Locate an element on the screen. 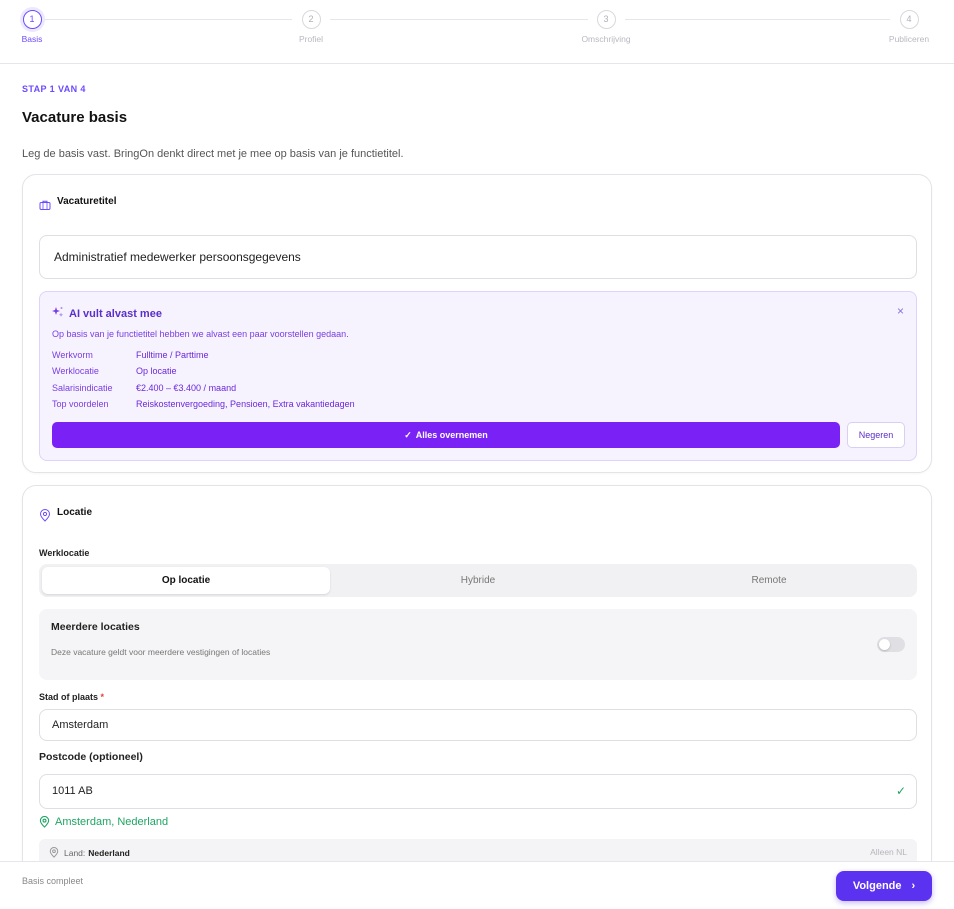 This screenshot has height=909, width=954. ai-title: AI vult alvast mee is located at coordinates (115, 314).